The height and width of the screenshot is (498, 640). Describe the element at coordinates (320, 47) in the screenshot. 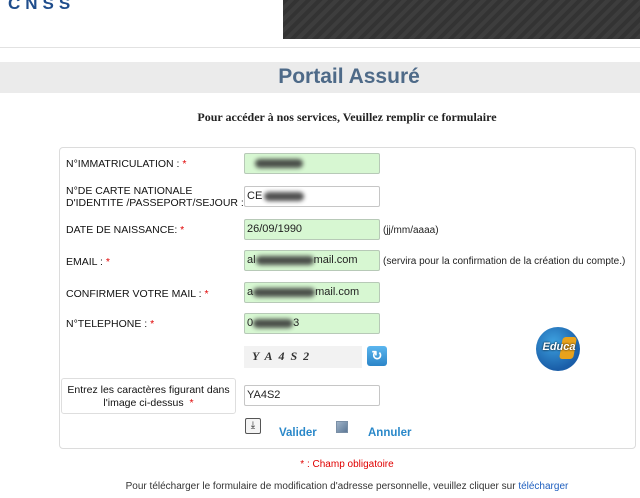

I see `header-separator` at that location.